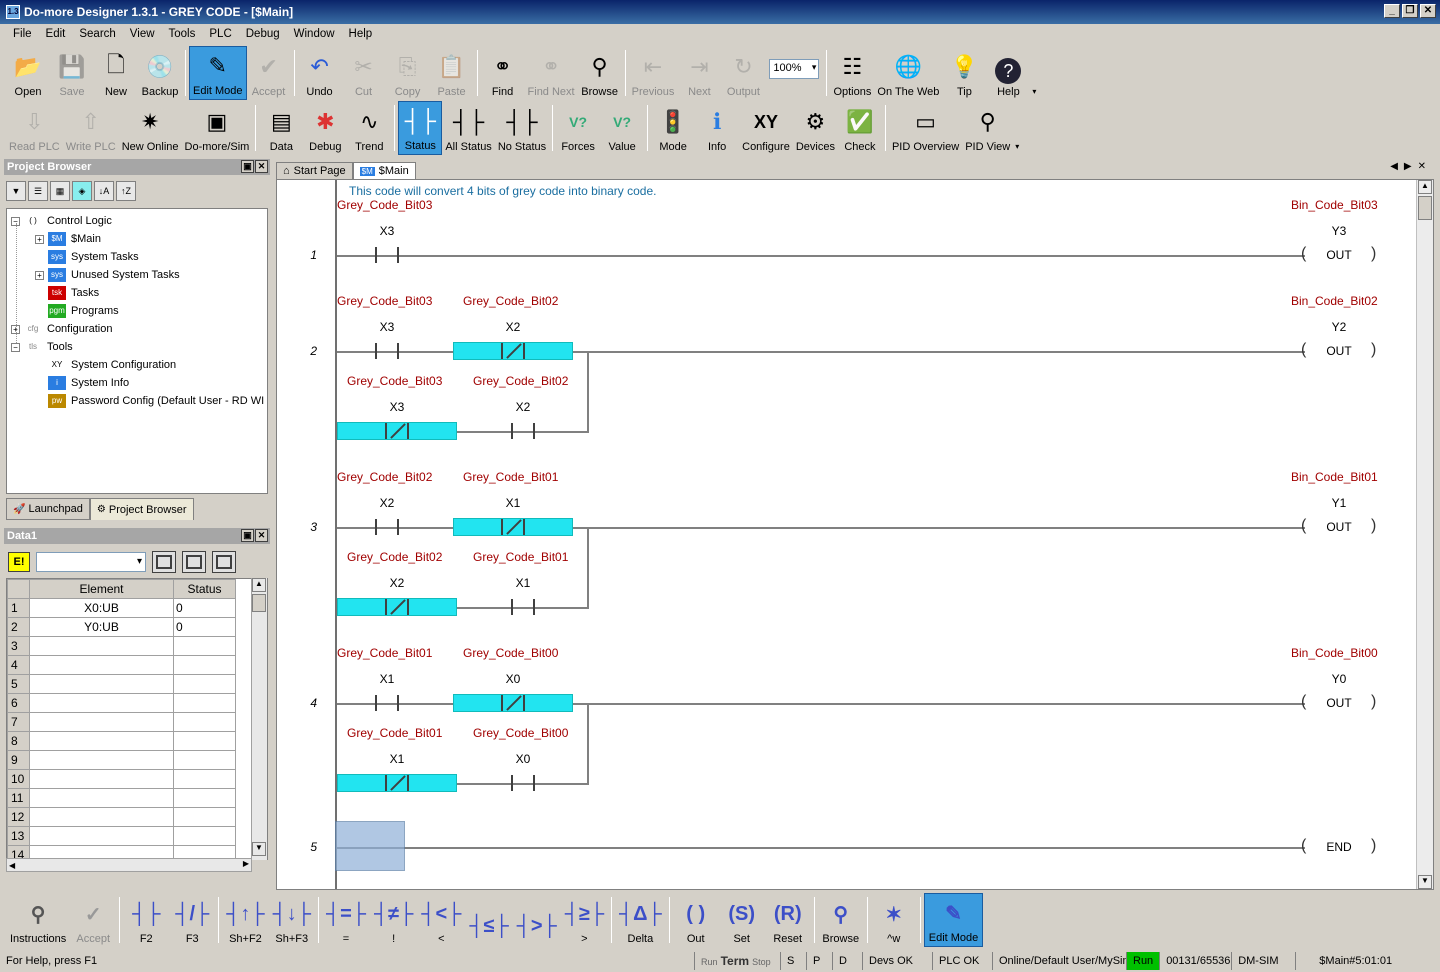 Image resolution: width=1440 pixels, height=972 pixels. I want to click on help-button: ? Help, so click(1008, 73).